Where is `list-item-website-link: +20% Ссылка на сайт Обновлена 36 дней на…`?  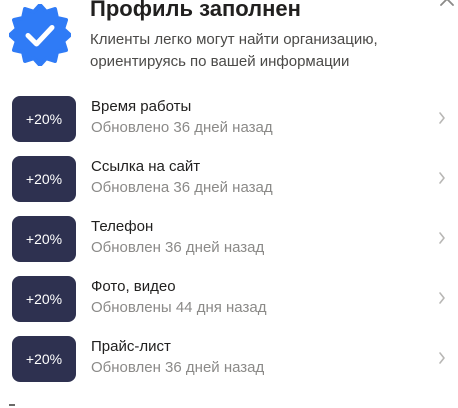
list-item-website-link: +20% Ссылка на сайт Обновлена 36 дней на… is located at coordinates (229, 183).